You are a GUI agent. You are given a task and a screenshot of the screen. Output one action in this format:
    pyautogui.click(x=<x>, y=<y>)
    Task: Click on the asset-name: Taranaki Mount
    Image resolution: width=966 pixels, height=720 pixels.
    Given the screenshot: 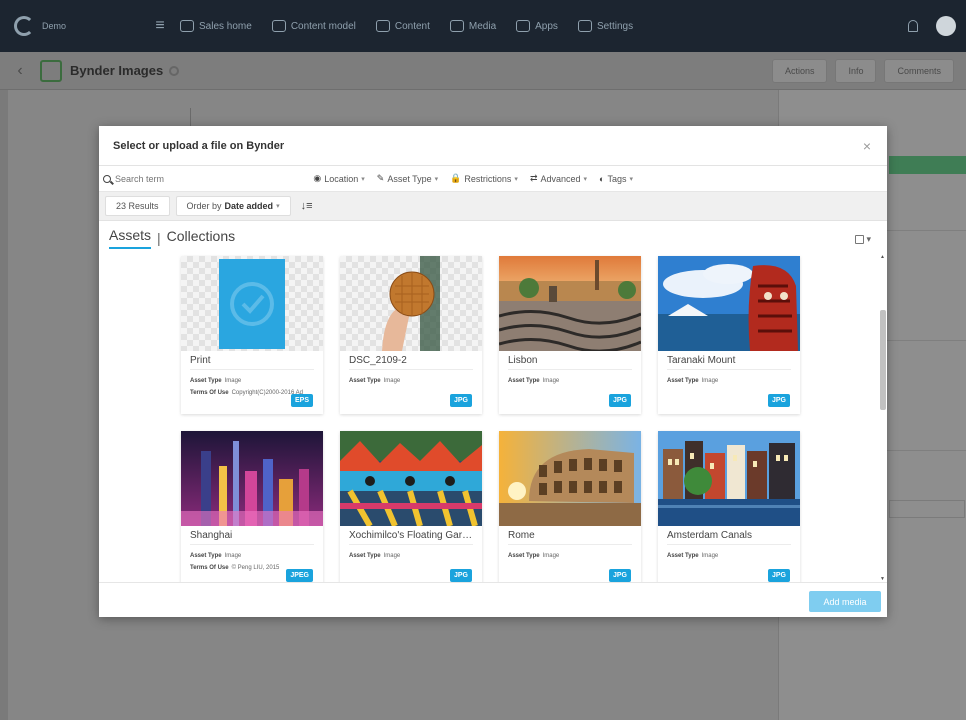 What is the action you would take?
    pyautogui.click(x=729, y=362)
    